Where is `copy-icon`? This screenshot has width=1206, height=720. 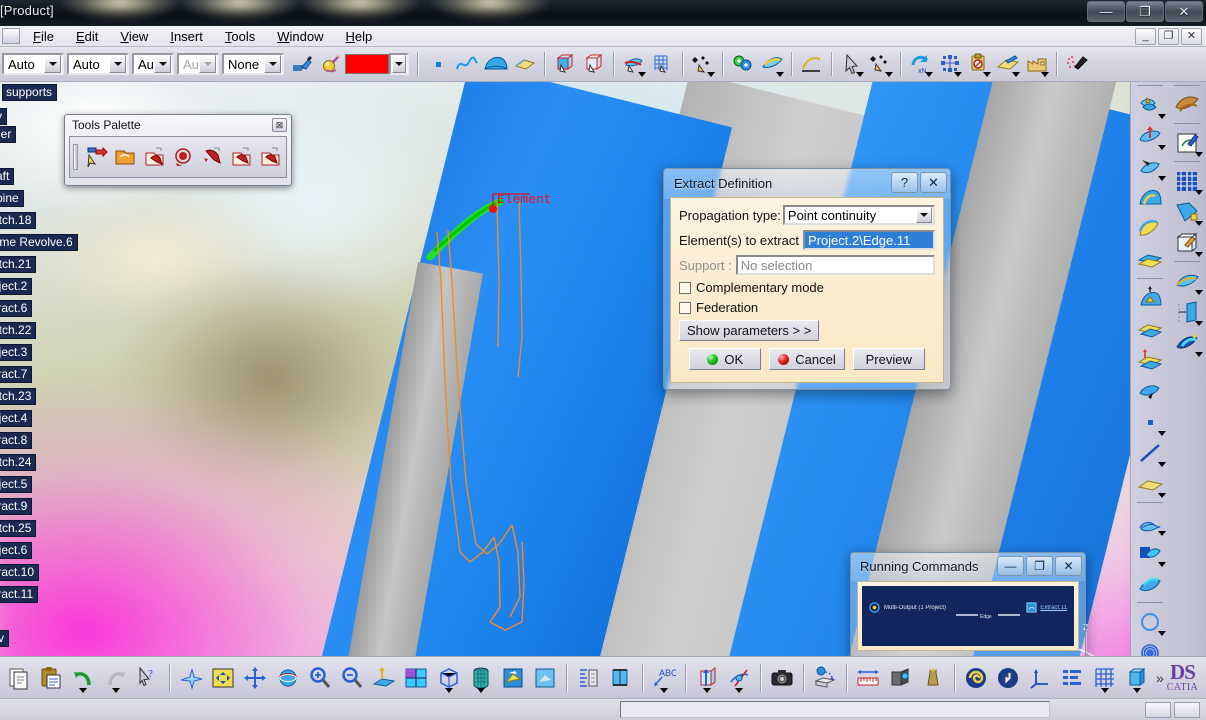
copy-icon is located at coordinates (19, 677).